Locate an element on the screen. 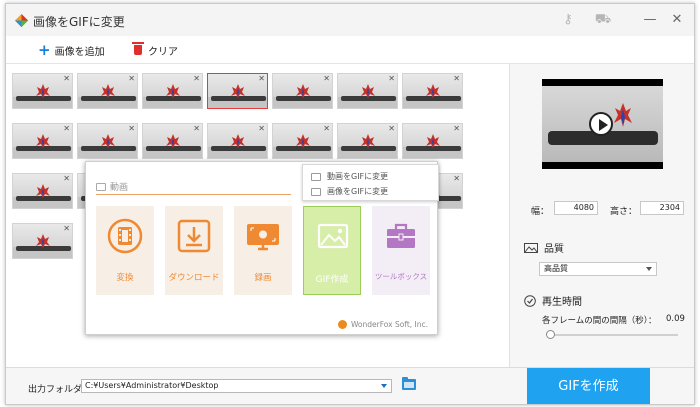 This screenshot has width=700, height=407. quality-select: 高品質 is located at coordinates (598, 269).